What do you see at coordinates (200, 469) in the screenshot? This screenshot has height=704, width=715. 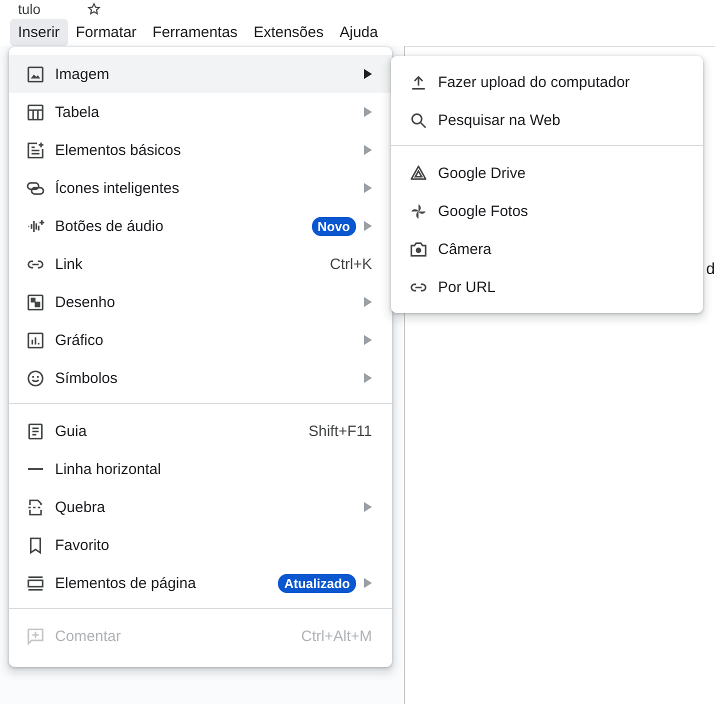 I see `menu-item: Linha horizontal` at bounding box center [200, 469].